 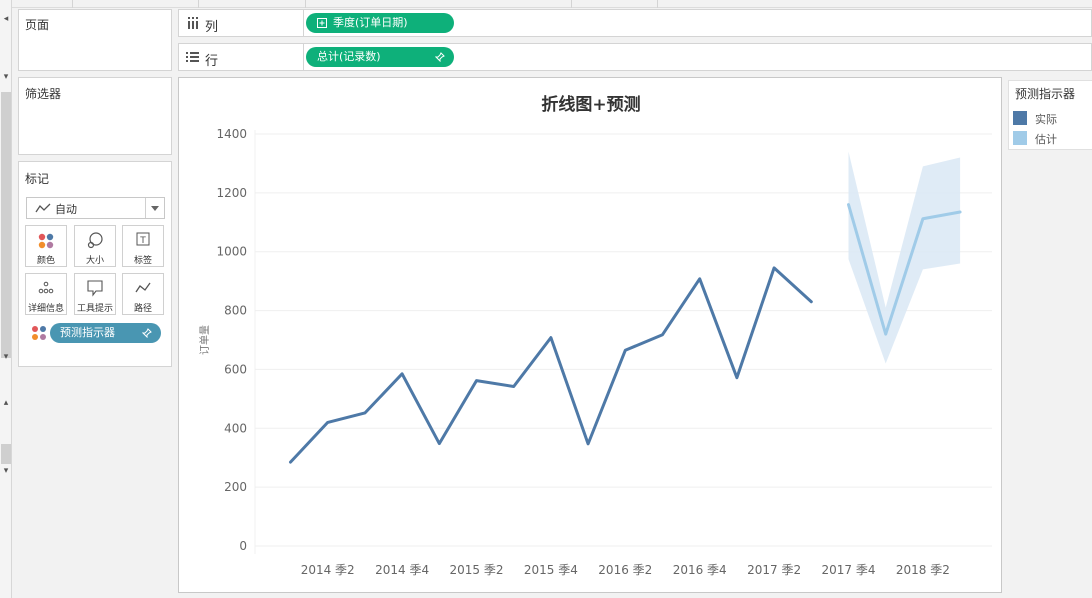 What do you see at coordinates (370, 22) in the screenshot?
I see `quarter-order-date-pill-label: 季度(订单日期)` at bounding box center [370, 22].